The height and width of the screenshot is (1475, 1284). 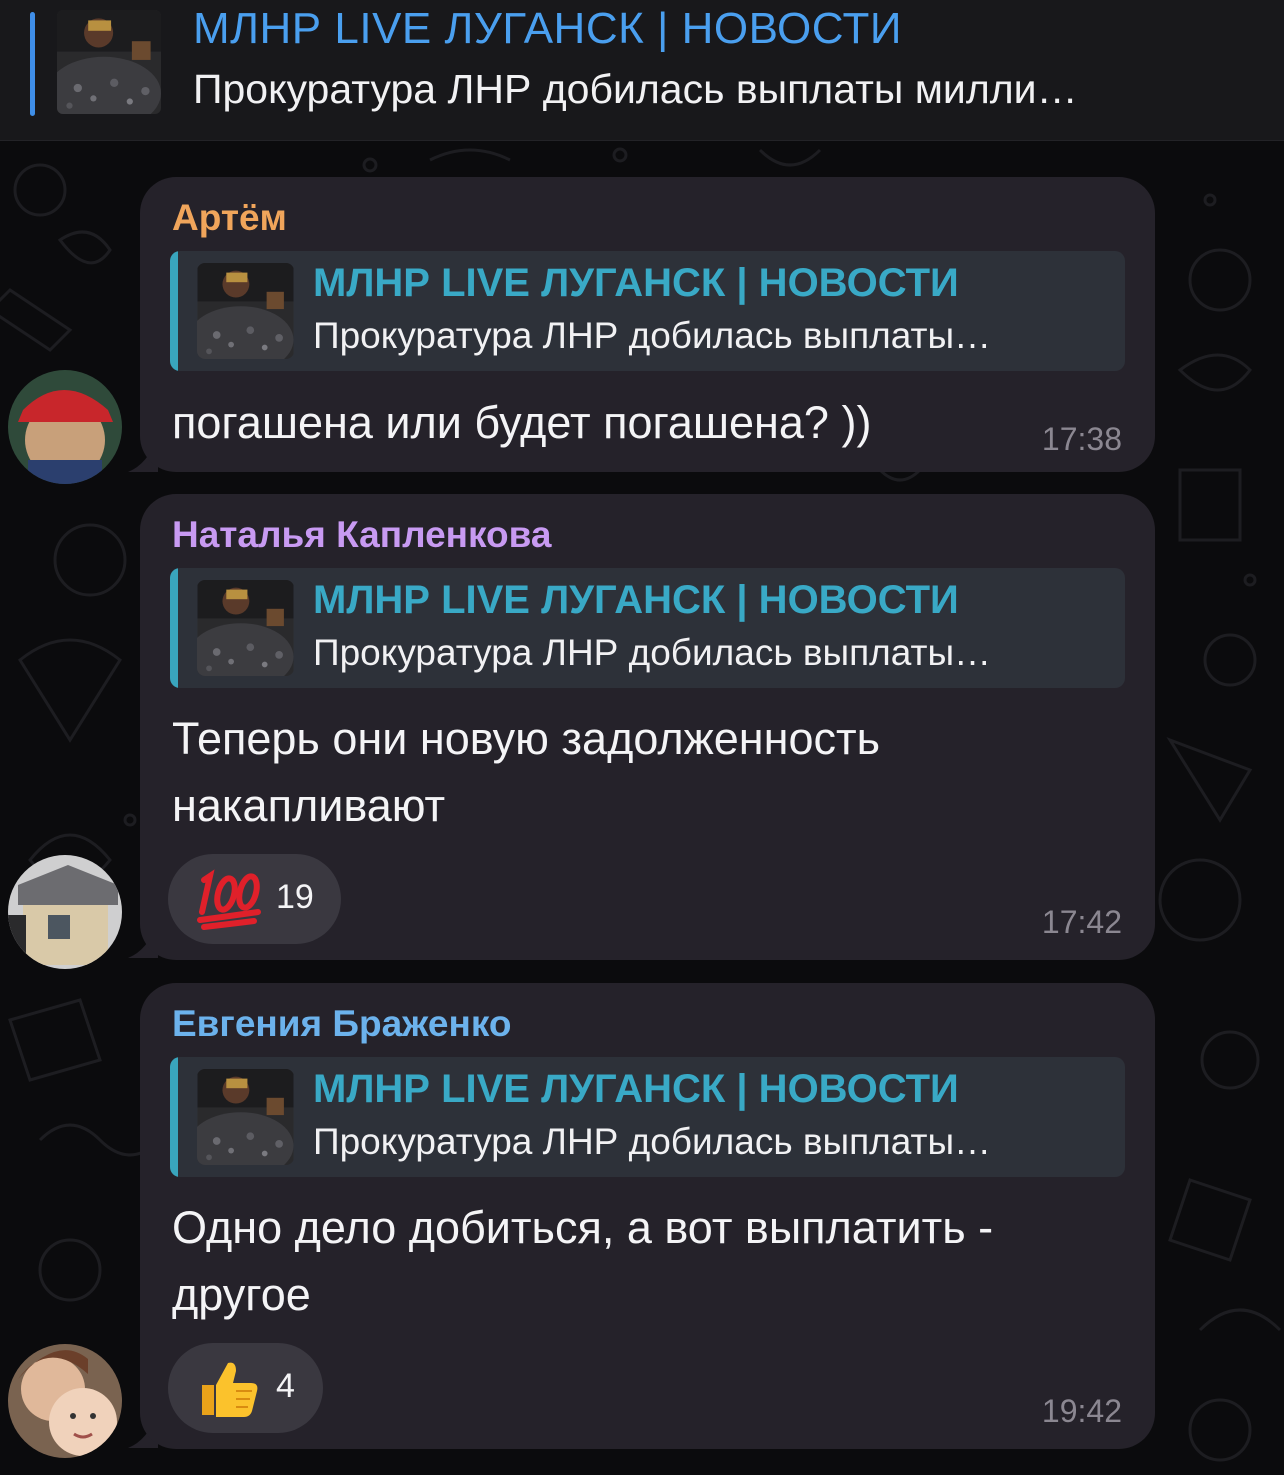 What do you see at coordinates (285, 1386) in the screenshot?
I see `reaction-count: 4` at bounding box center [285, 1386].